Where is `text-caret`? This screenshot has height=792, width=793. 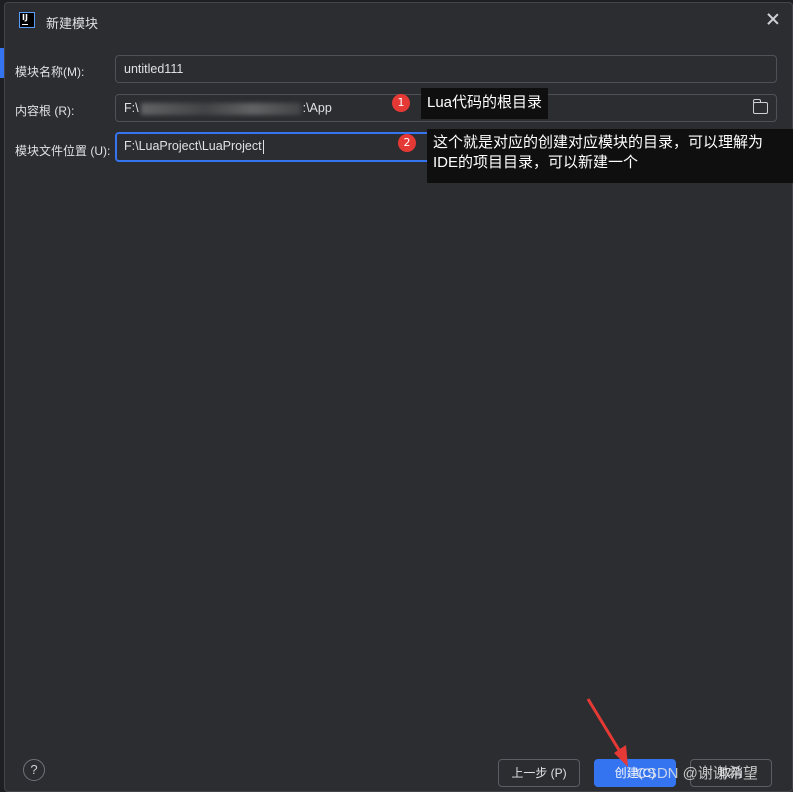
text-caret is located at coordinates (263, 146).